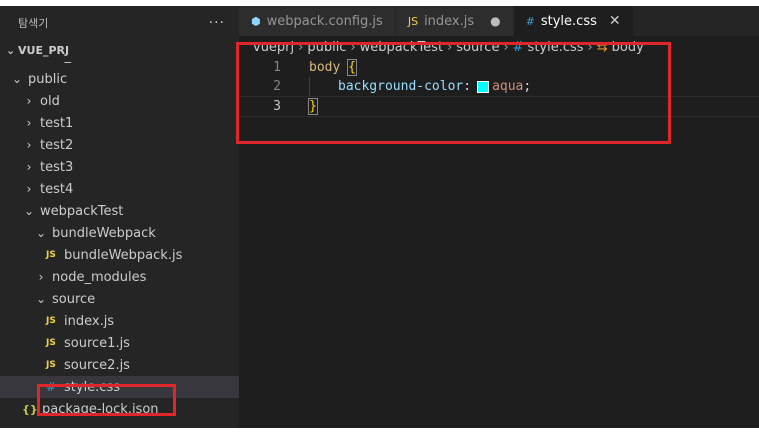  Describe the element at coordinates (119, 123) in the screenshot. I see `tree-item: › test1` at that location.